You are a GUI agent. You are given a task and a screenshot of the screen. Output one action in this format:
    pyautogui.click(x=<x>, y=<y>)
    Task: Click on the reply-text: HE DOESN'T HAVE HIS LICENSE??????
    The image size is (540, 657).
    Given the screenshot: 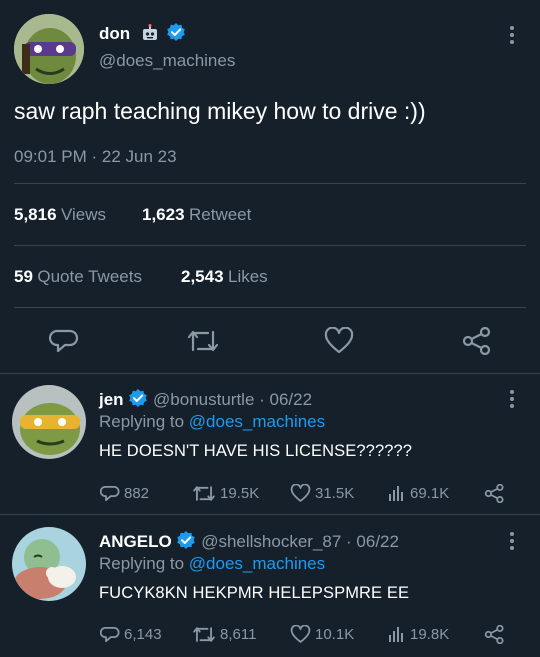 What is the action you would take?
    pyautogui.click(x=256, y=451)
    